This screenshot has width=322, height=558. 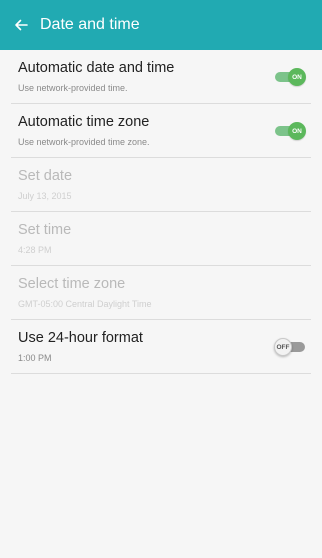 I want to click on setting-subtitle: 4:28 PM, so click(x=35, y=250).